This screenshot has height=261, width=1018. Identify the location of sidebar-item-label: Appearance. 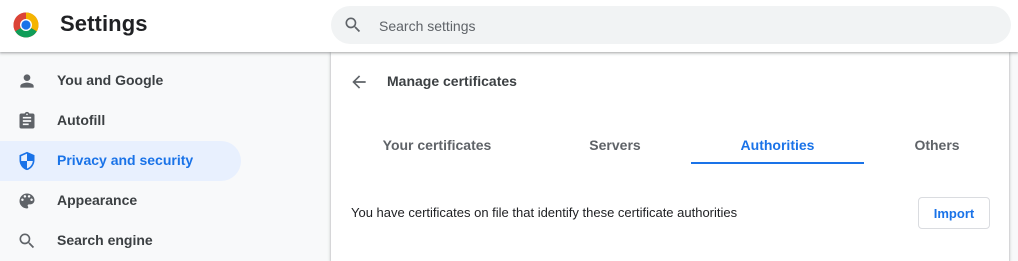
(97, 200).